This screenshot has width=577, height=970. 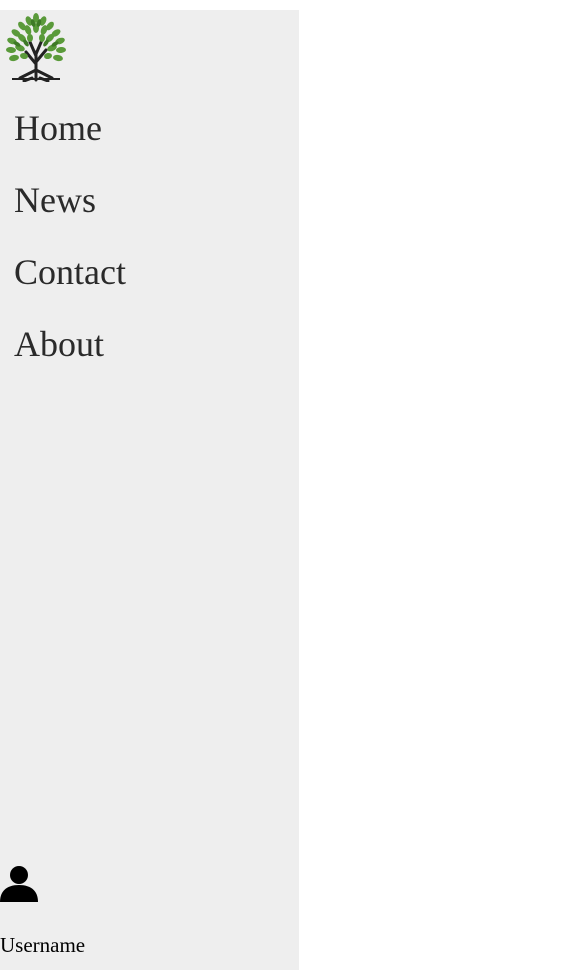 I want to click on user-icon, so click(x=19, y=884).